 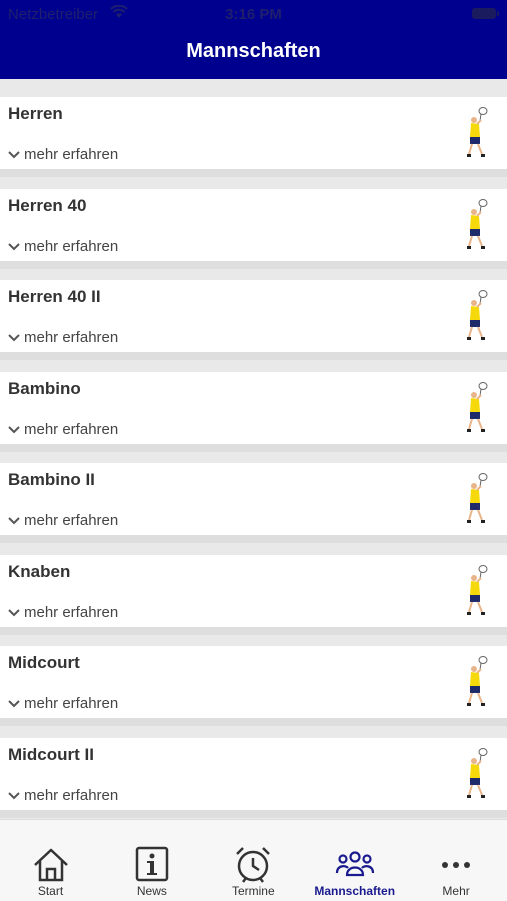 What do you see at coordinates (485, 13) in the screenshot?
I see `battery-icon` at bounding box center [485, 13].